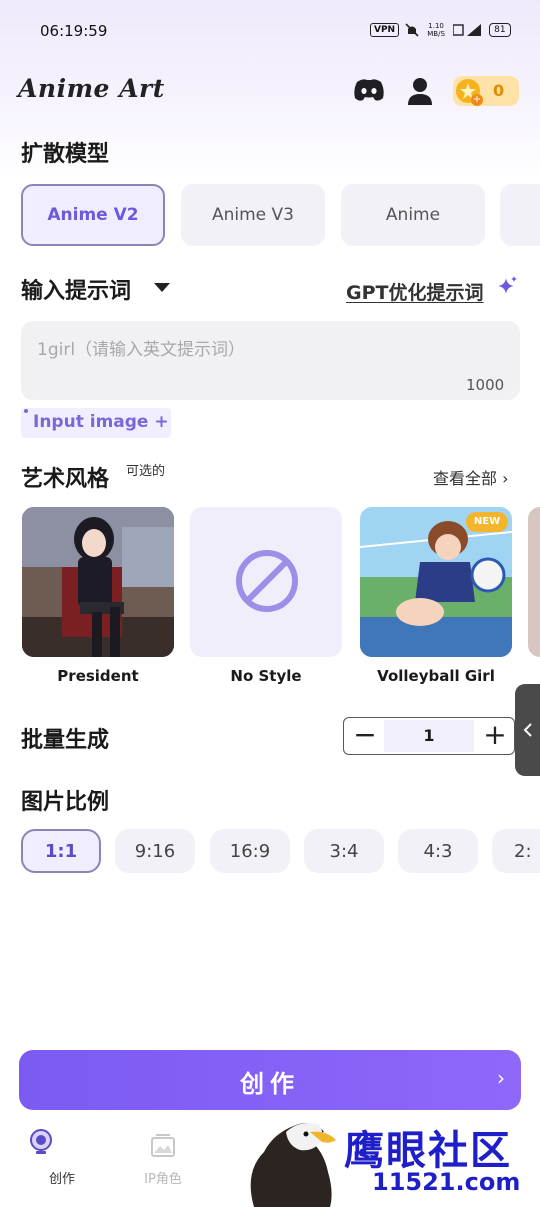 This screenshot has height=1207, width=540. I want to click on ratio-16-9: 16:9, so click(250, 851).